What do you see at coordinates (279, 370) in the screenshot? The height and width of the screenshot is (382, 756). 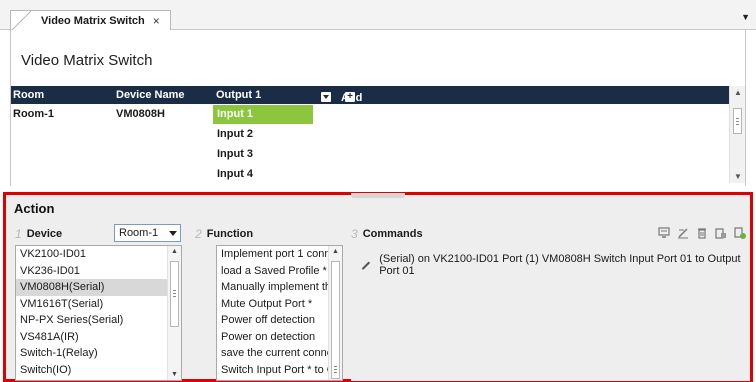 I see `function-item: Switch Input Port * to Output Port *` at bounding box center [279, 370].